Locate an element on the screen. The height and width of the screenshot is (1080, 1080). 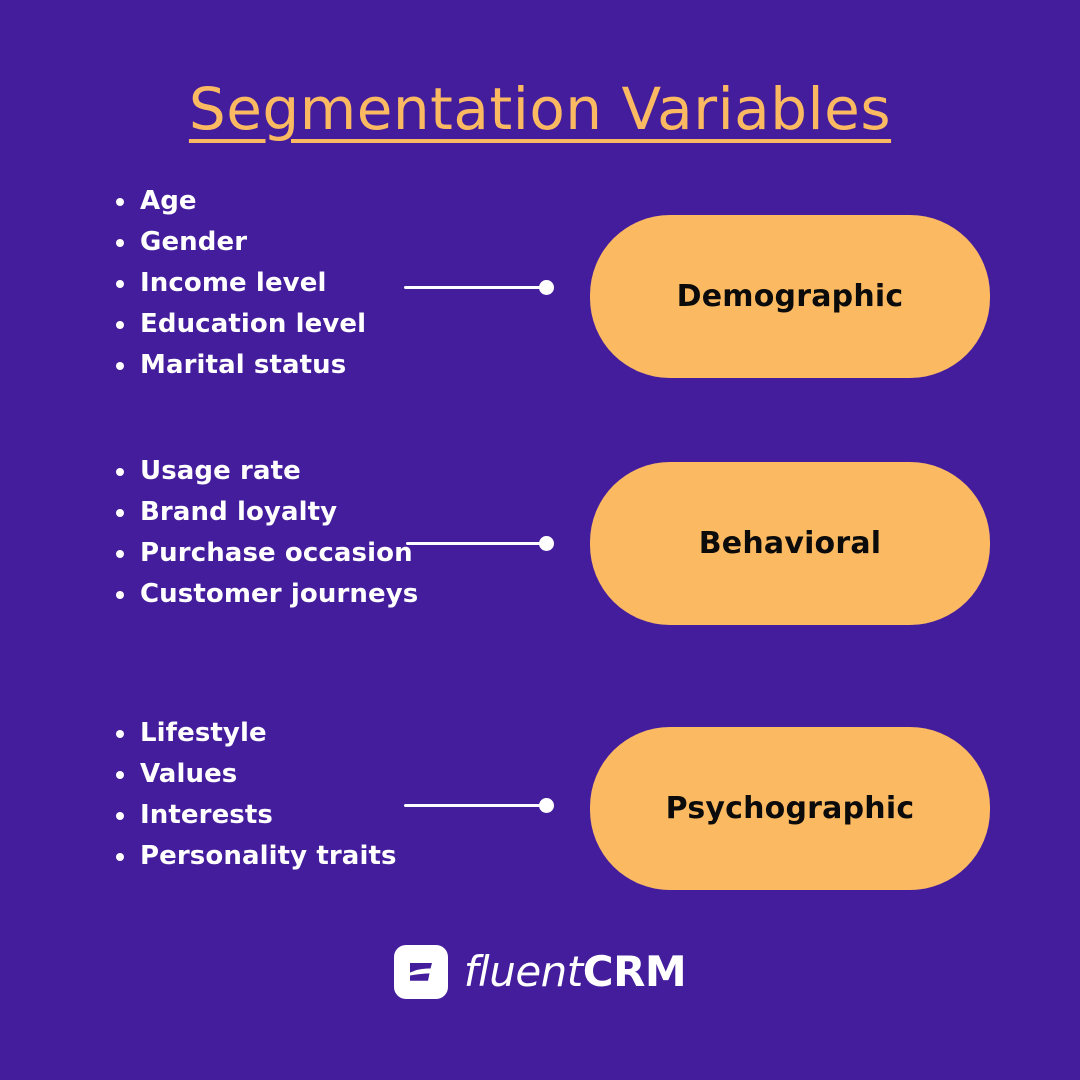
brand-logo: fluent CRM is located at coordinates (540, 972).